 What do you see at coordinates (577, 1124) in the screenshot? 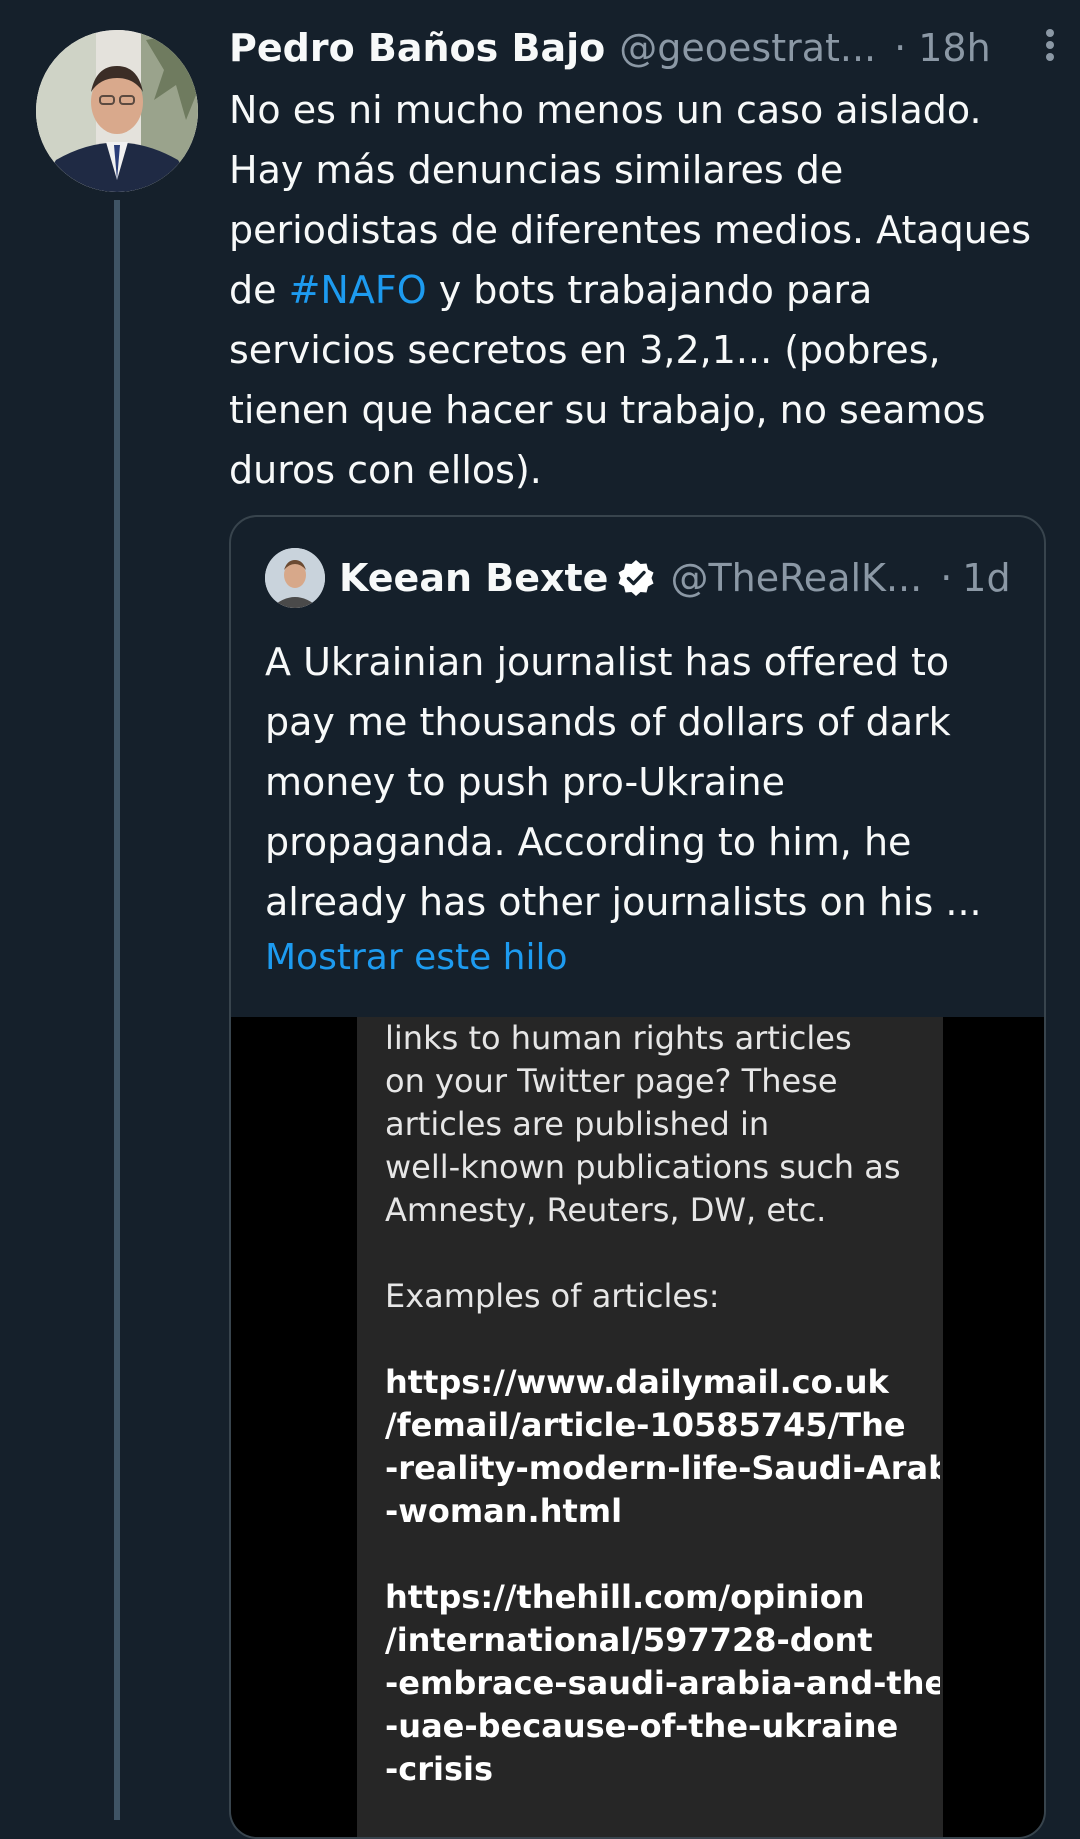
I see `screenshot-line: articles are published in` at bounding box center [577, 1124].